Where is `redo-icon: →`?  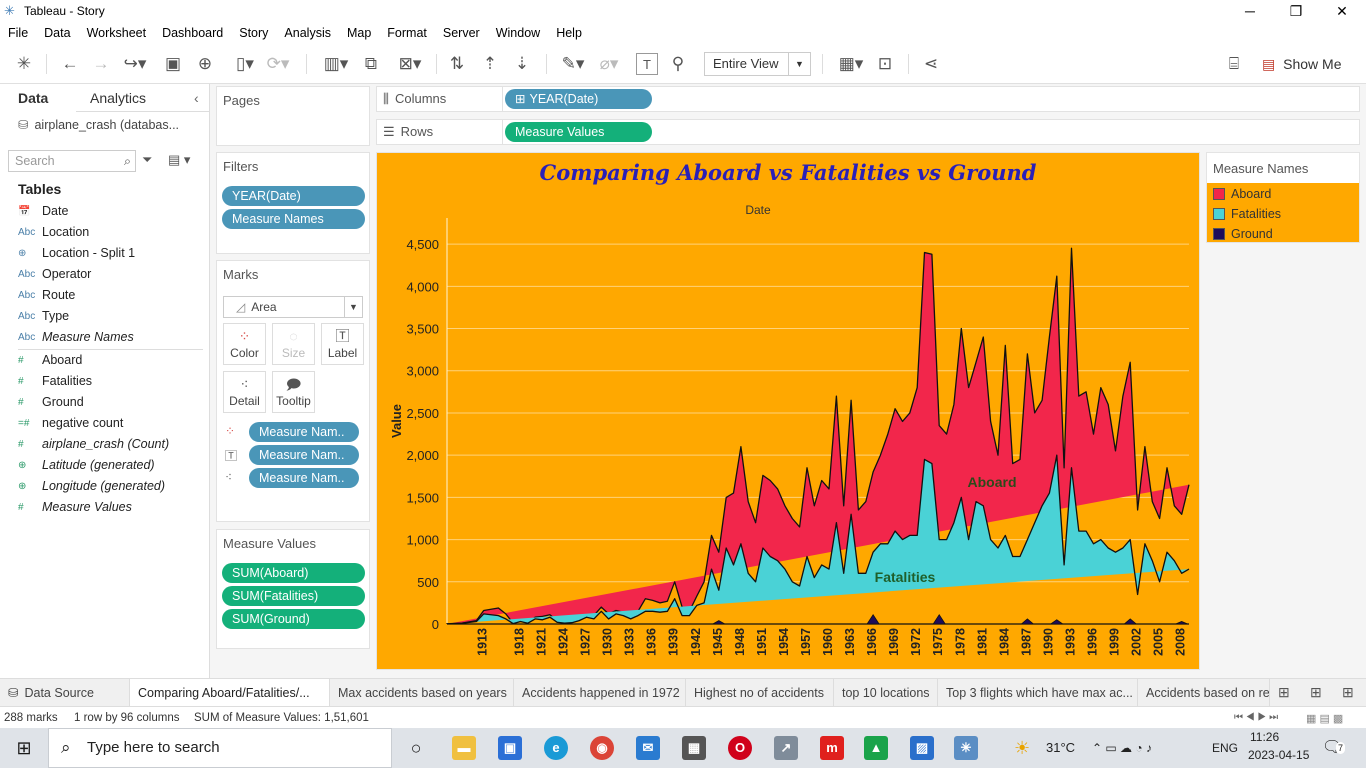 redo-icon: → is located at coordinates (101, 64).